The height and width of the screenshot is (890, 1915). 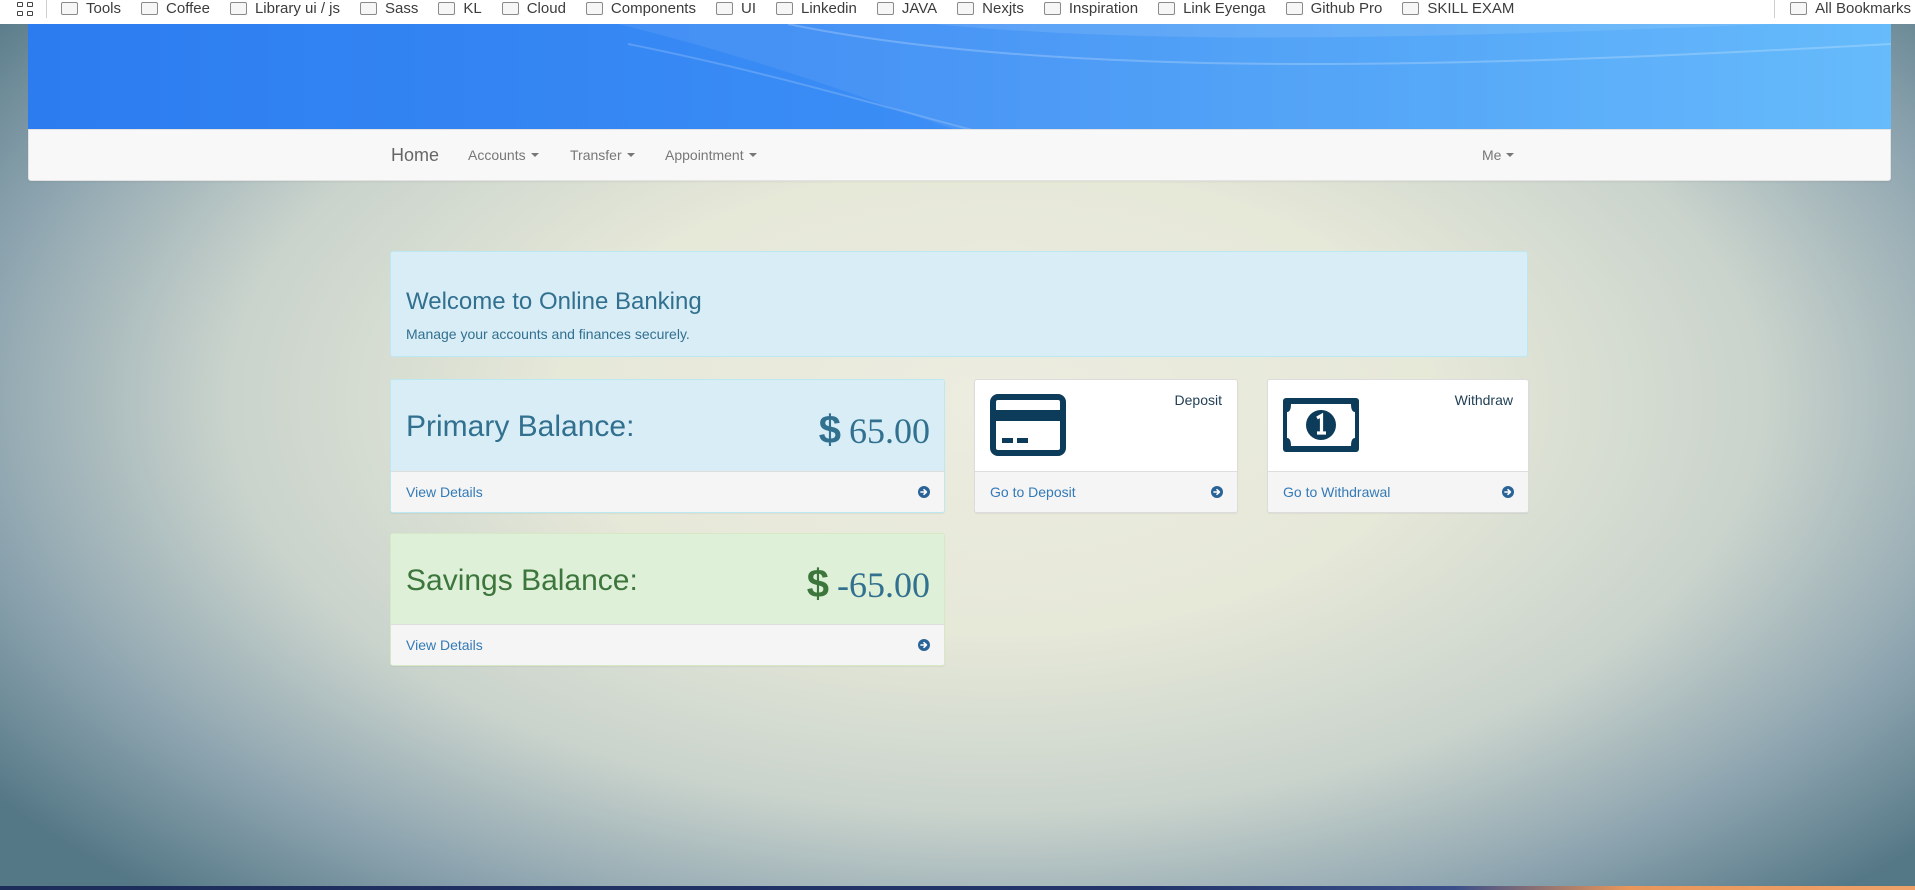 What do you see at coordinates (735, 8) in the screenshot?
I see `bookmark-folder: UI` at bounding box center [735, 8].